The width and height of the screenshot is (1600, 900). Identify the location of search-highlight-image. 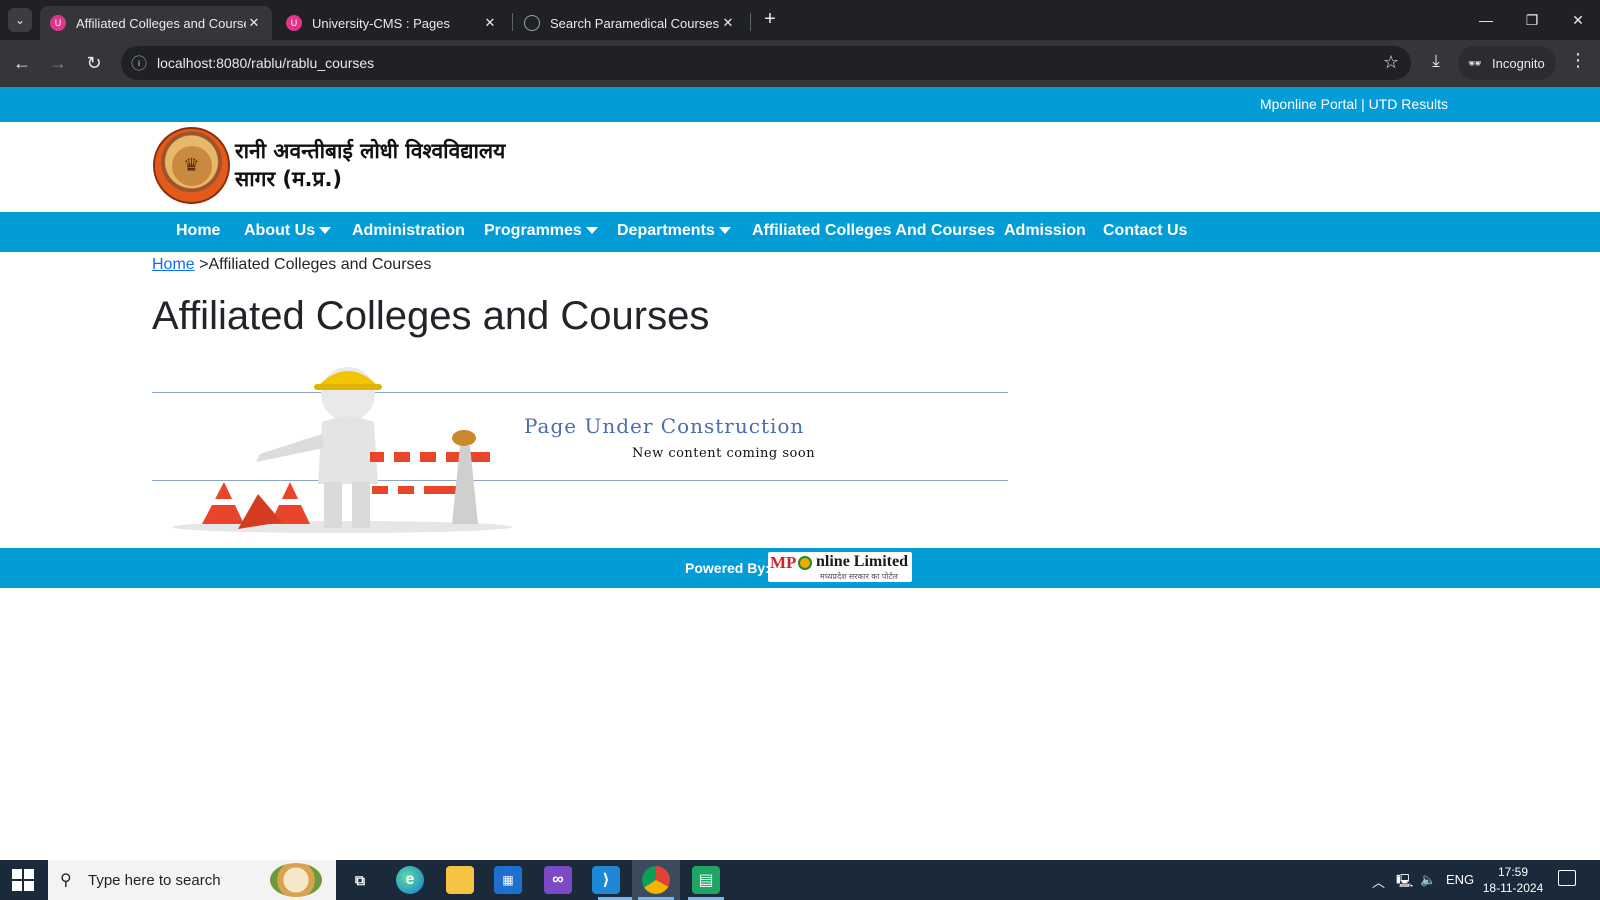
(296, 880).